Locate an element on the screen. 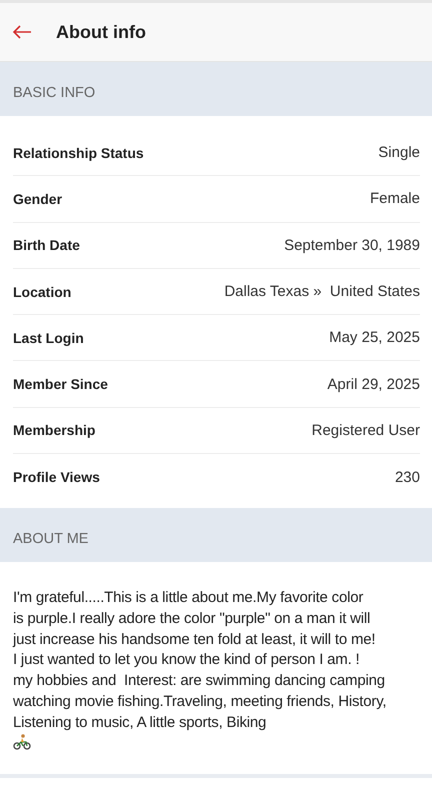 The height and width of the screenshot is (785, 432). field-value: Registered User is located at coordinates (366, 430).